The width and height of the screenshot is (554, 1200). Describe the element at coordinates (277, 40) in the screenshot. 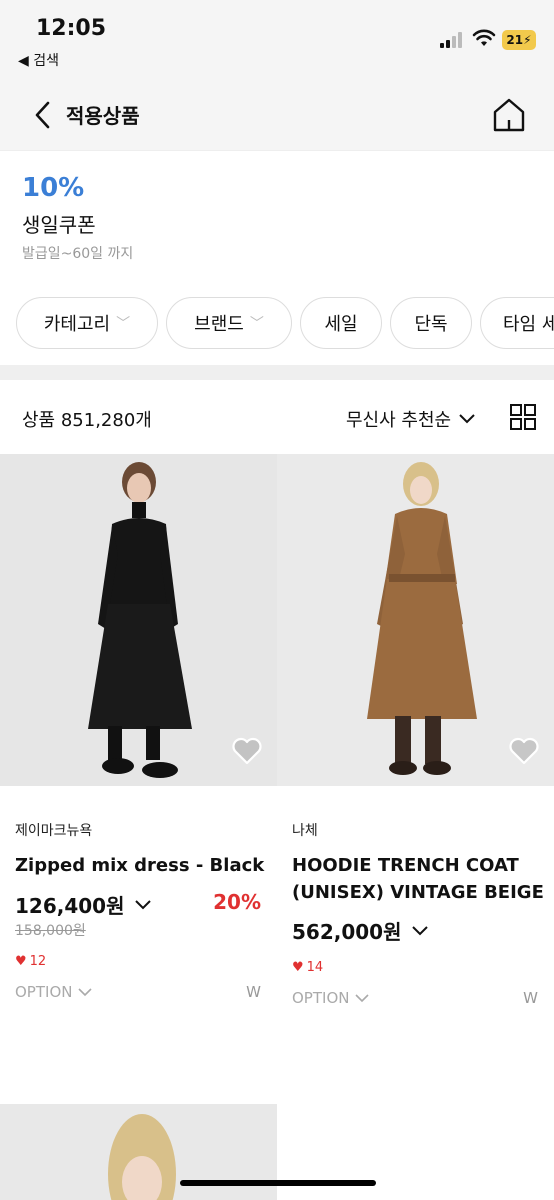

I see `status-bar: 12:05 ◀ 검색 21⚡` at that location.